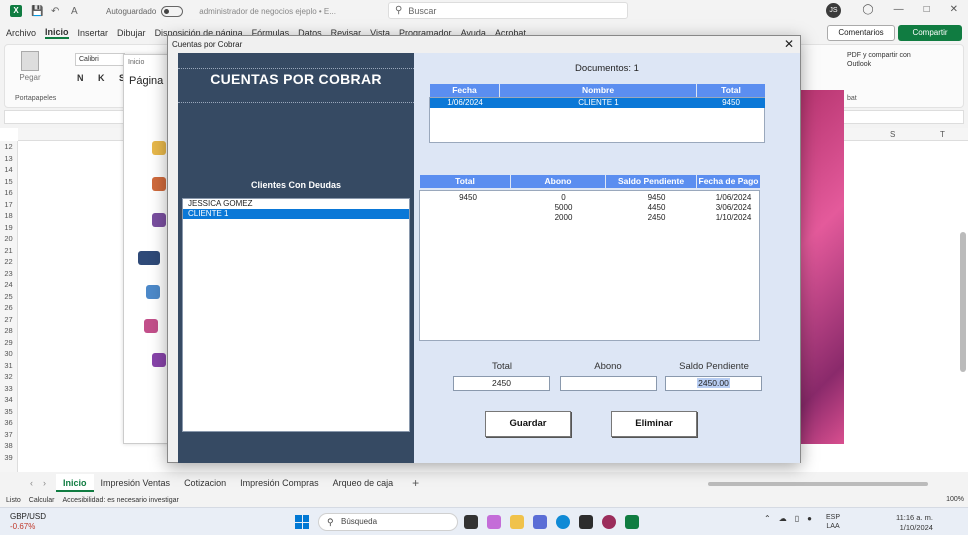 The image size is (968, 535). I want to click on row-header: 33, so click(8, 389).